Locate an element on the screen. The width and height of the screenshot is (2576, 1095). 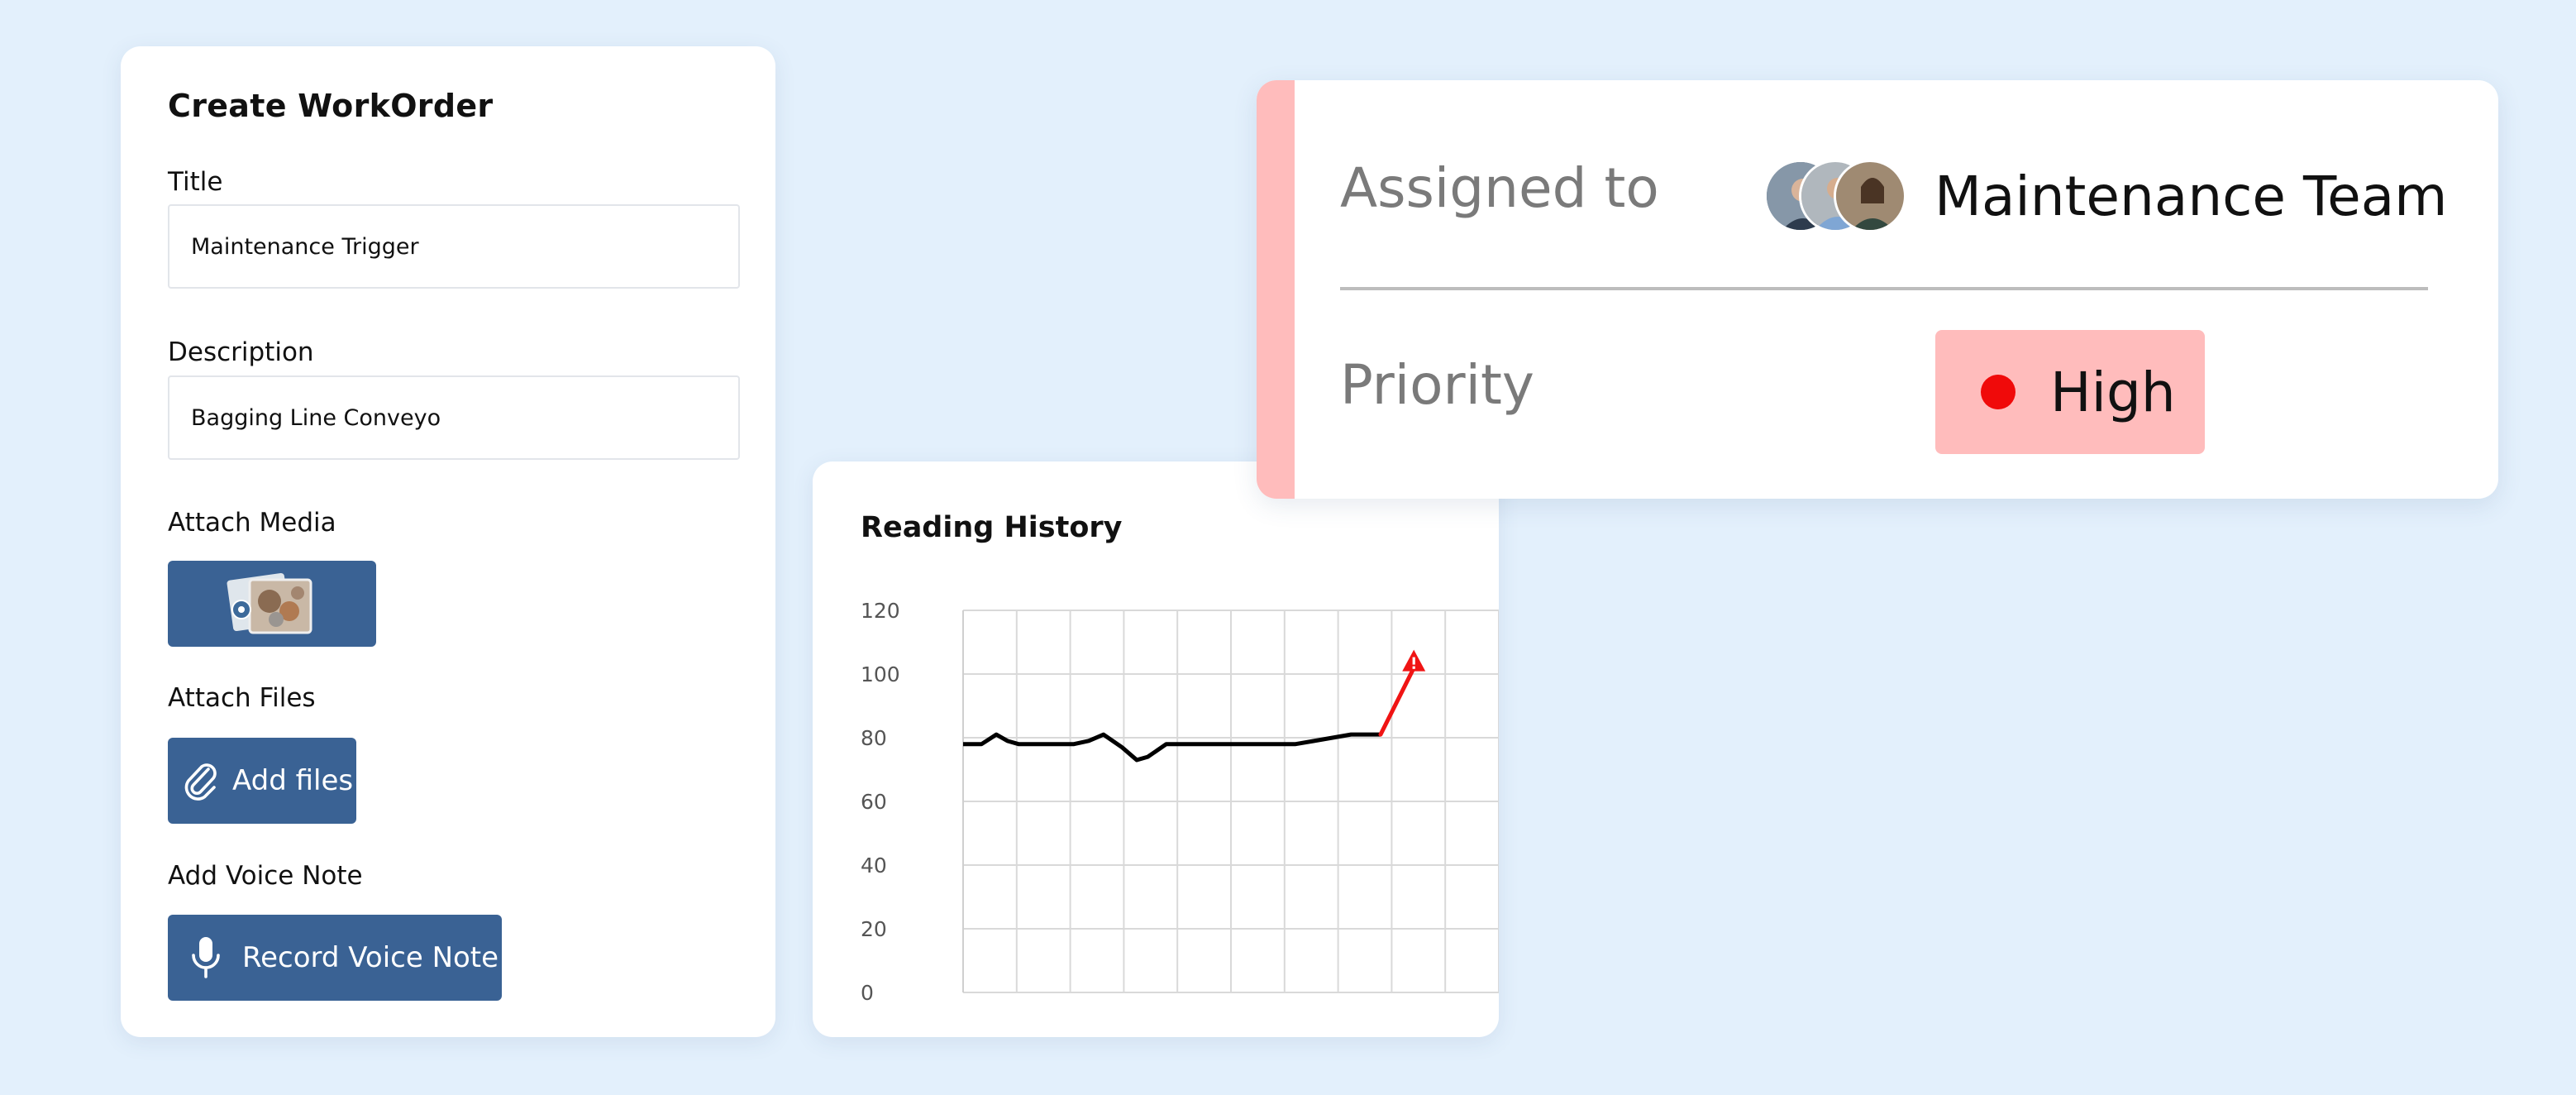
record-voice-note-label: Record Voice Note is located at coordinates (370, 957).